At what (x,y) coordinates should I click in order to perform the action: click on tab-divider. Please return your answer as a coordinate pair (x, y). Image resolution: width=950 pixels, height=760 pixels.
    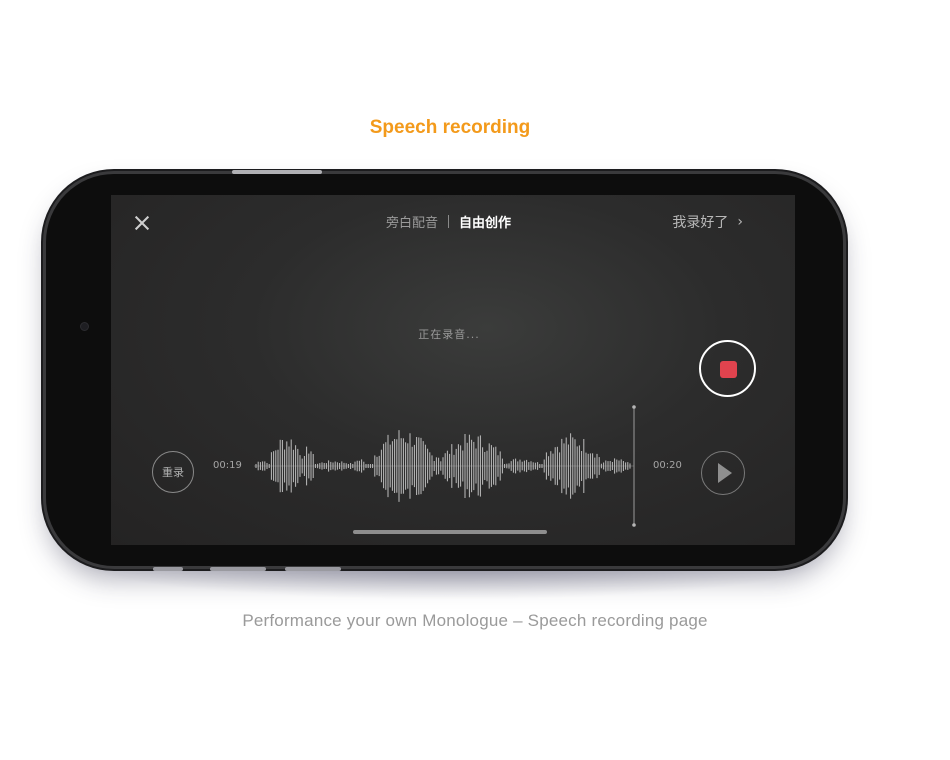
    Looking at the image, I should click on (449, 221).